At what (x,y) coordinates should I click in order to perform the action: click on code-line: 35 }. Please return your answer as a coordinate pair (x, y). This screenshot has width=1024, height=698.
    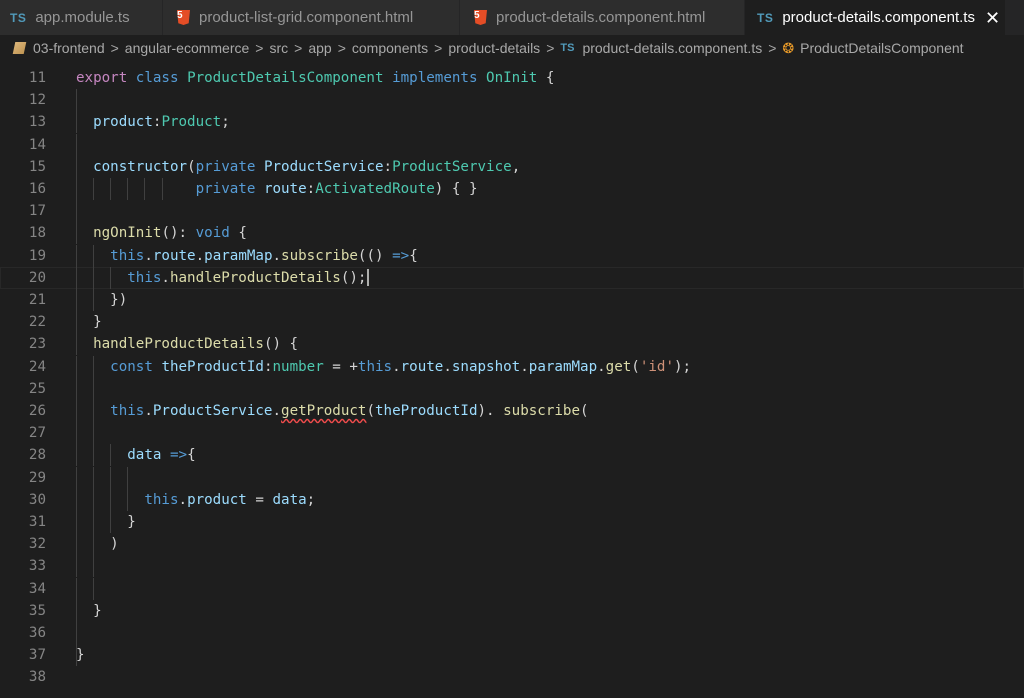
    Looking at the image, I should click on (512, 610).